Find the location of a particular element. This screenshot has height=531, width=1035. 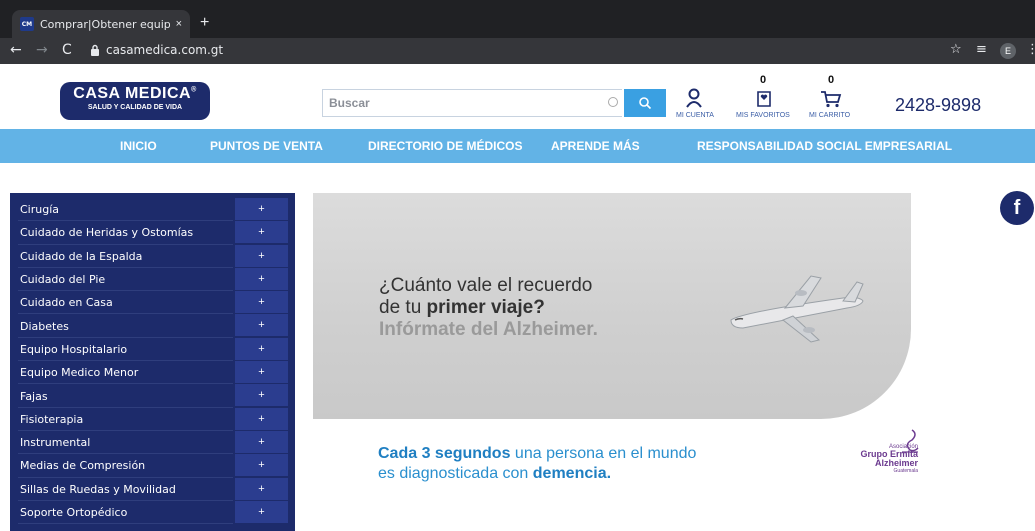

sidebar-category-item: Cuidado de la Espalda + is located at coordinates (152, 256).